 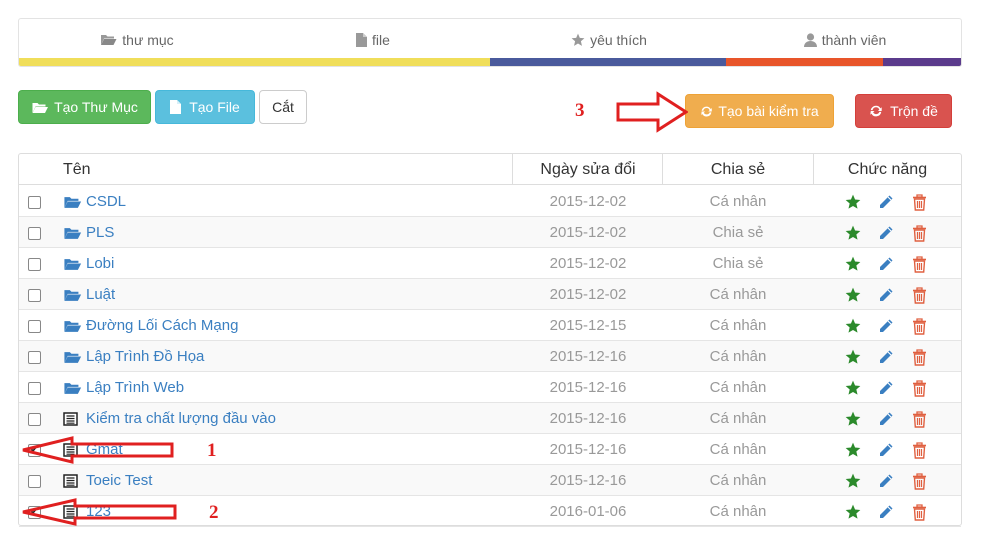 What do you see at coordinates (162, 325) in the screenshot?
I see `item-name: Đường Lối Cách Mạng` at bounding box center [162, 325].